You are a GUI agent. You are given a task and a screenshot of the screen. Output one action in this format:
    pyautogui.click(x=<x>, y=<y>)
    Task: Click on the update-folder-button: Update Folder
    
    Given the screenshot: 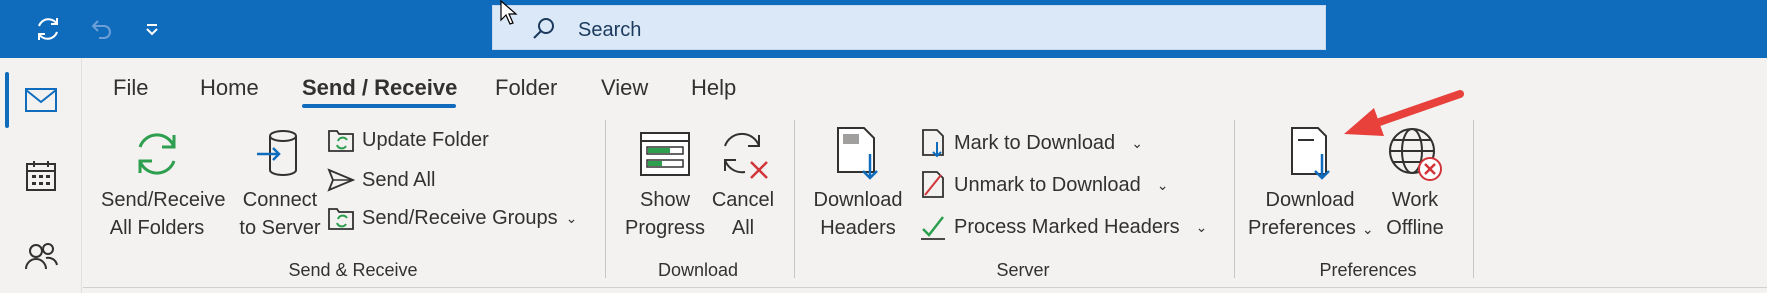 What is the action you would take?
    pyautogui.click(x=407, y=140)
    